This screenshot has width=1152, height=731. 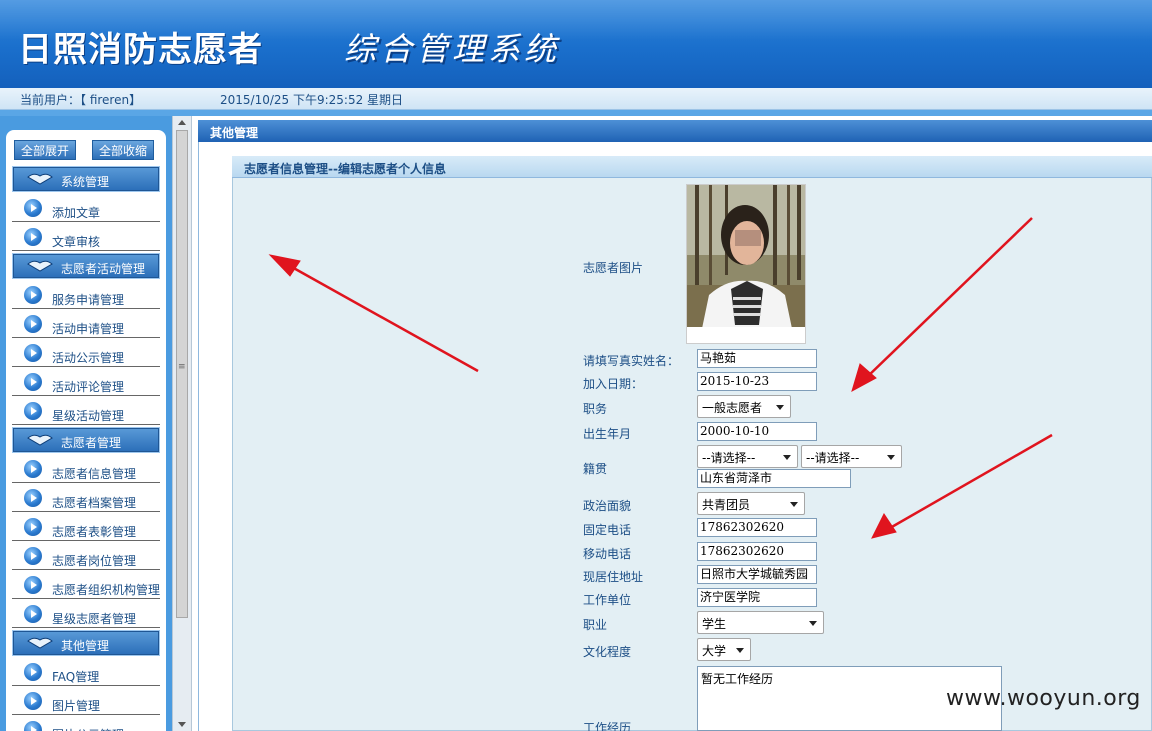 What do you see at coordinates (88, 416) in the screenshot?
I see `nav-item-label: 星级活动管理` at bounding box center [88, 416].